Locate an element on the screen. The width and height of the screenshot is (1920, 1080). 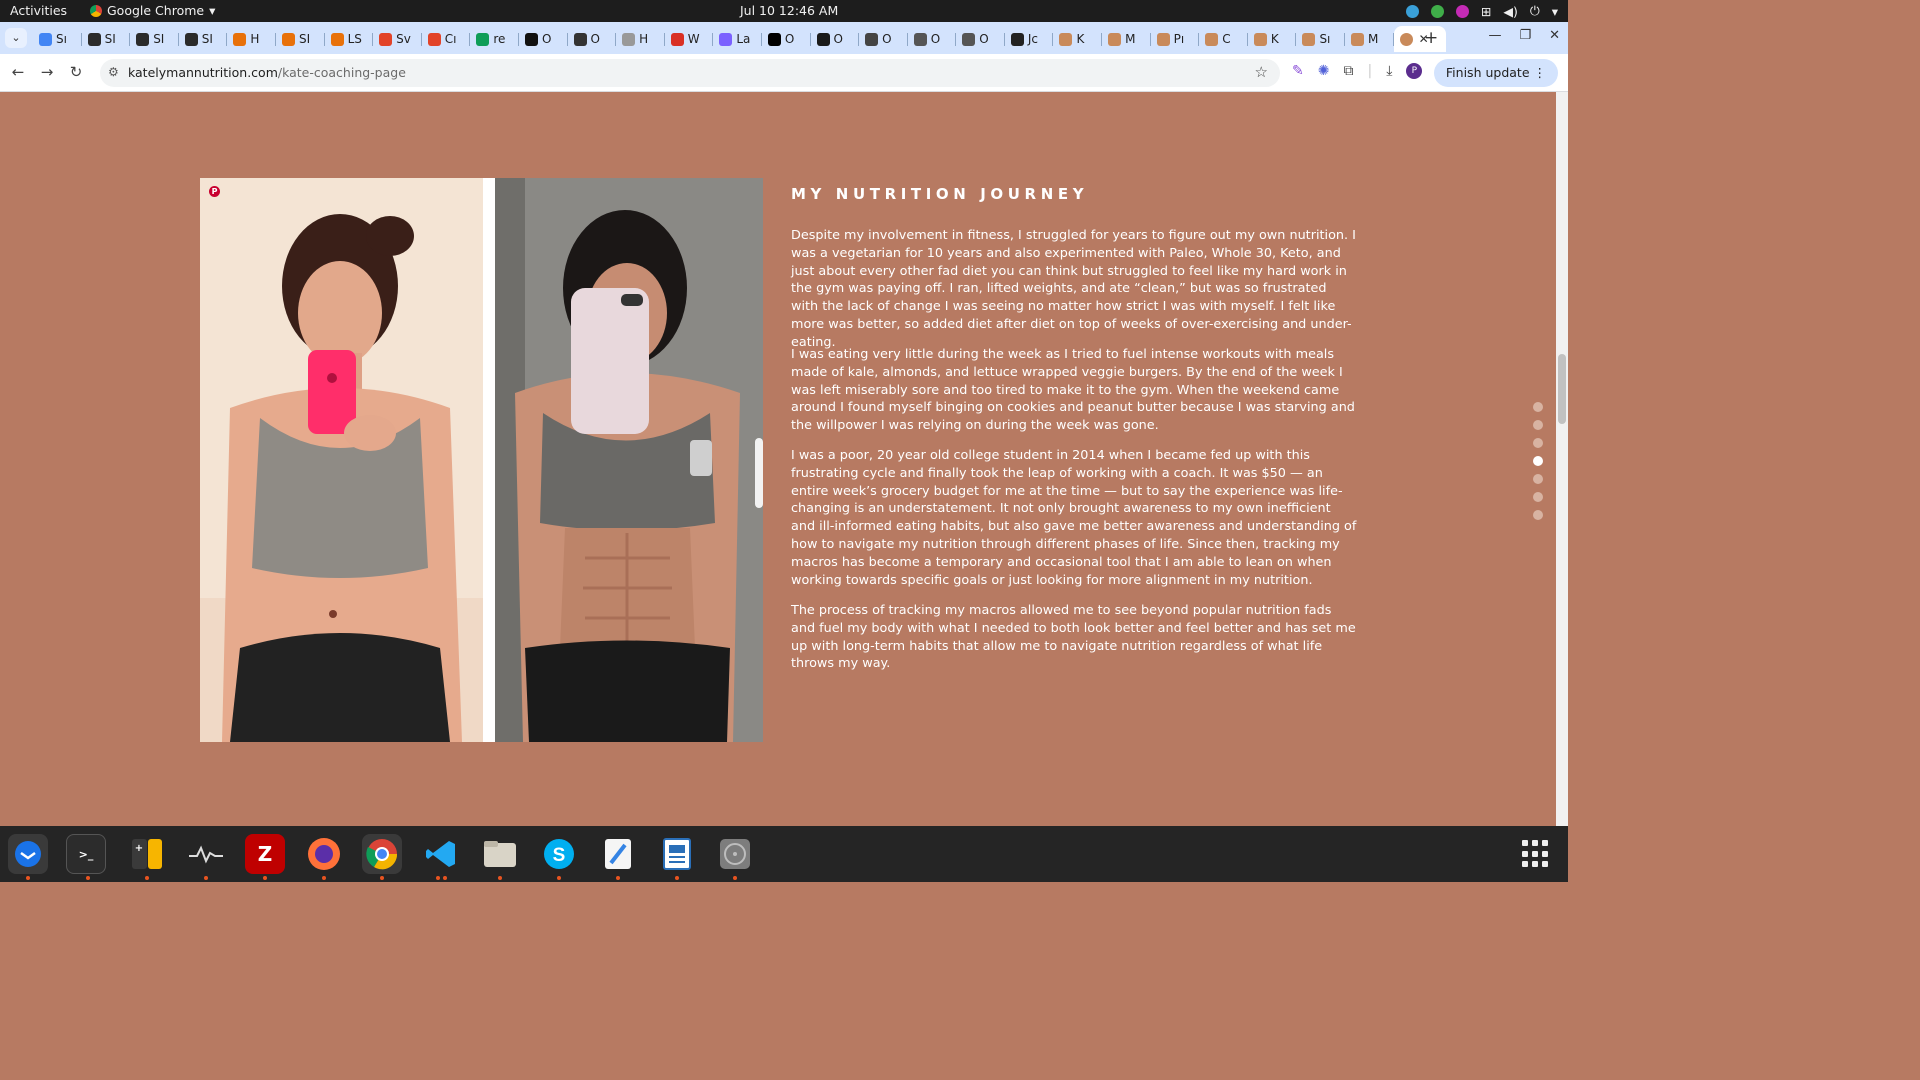
clock: Jul 10 12:46 AM is located at coordinates (789, 10).